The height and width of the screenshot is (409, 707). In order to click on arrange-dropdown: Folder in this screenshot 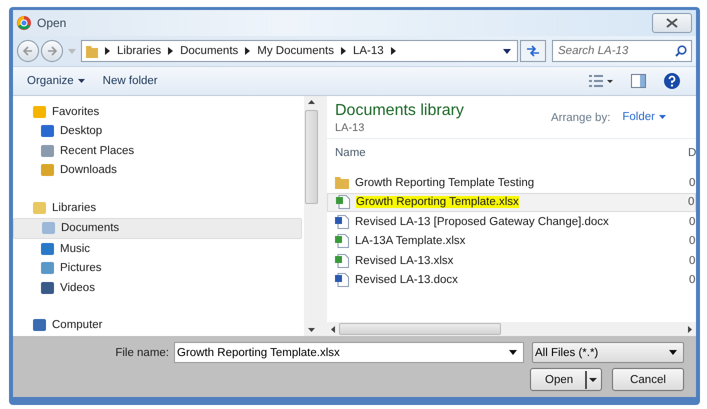, I will do `click(644, 117)`.